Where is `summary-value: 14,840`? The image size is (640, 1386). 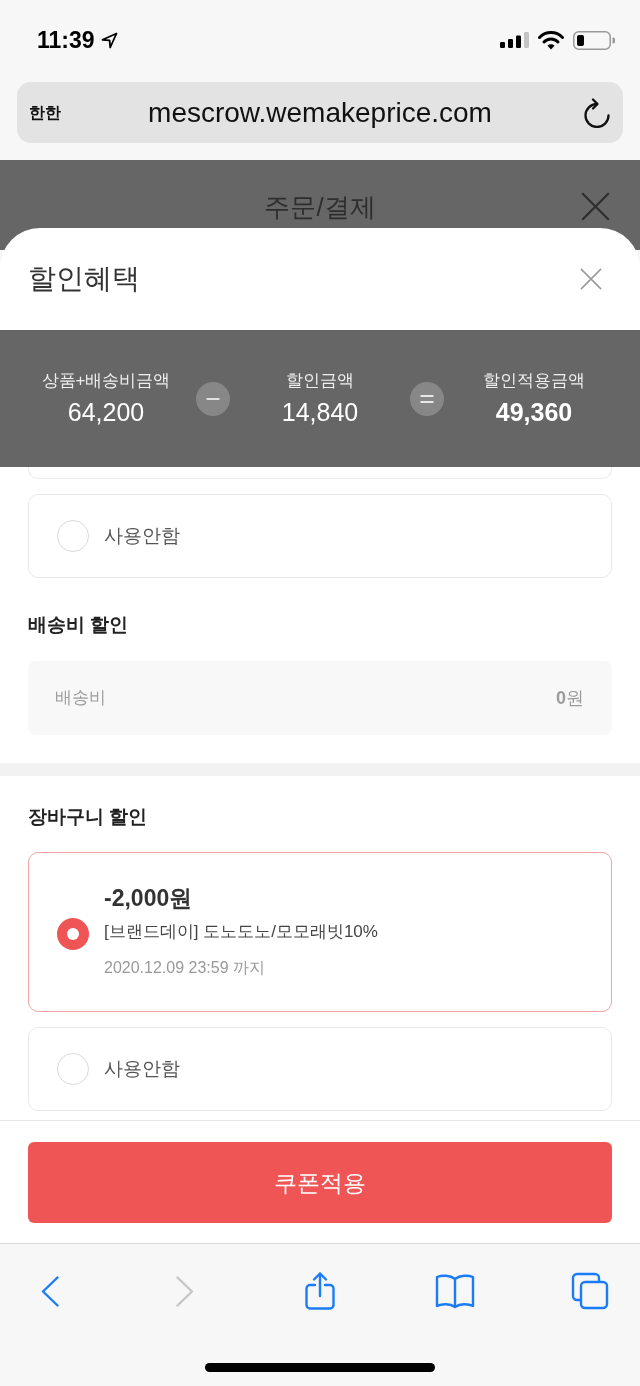
summary-value: 14,840 is located at coordinates (320, 412).